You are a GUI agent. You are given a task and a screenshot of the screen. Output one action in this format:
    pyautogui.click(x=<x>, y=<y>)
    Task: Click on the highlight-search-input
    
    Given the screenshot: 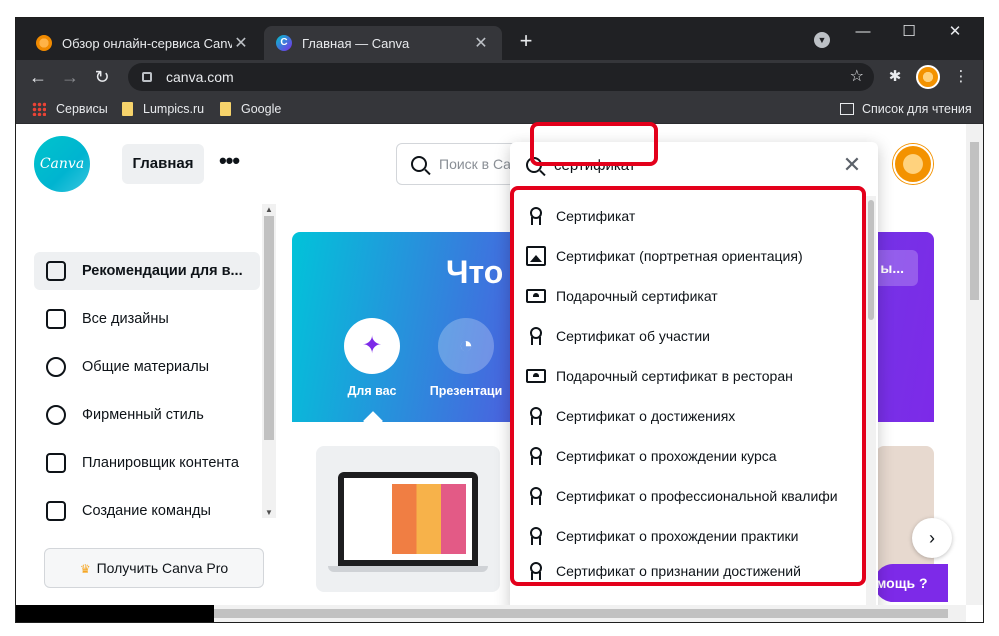 What is the action you would take?
    pyautogui.click(x=594, y=144)
    